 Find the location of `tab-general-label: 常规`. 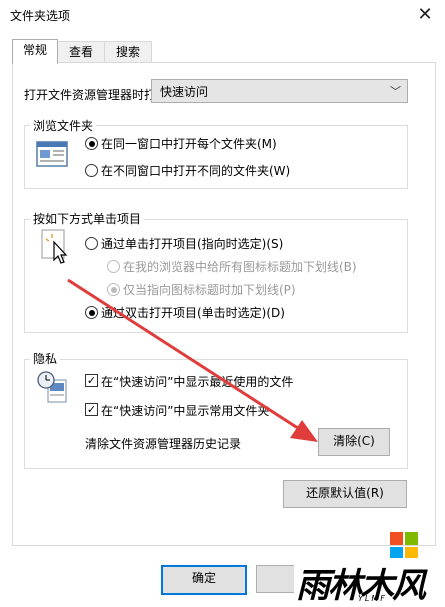

tab-general-label: 常规 is located at coordinates (34, 50).